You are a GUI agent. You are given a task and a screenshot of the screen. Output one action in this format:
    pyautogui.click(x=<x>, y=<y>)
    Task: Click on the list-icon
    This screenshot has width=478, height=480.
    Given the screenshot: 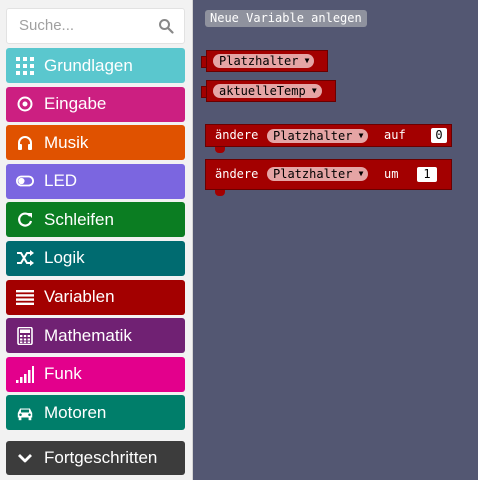 What is the action you would take?
    pyautogui.click(x=25, y=297)
    